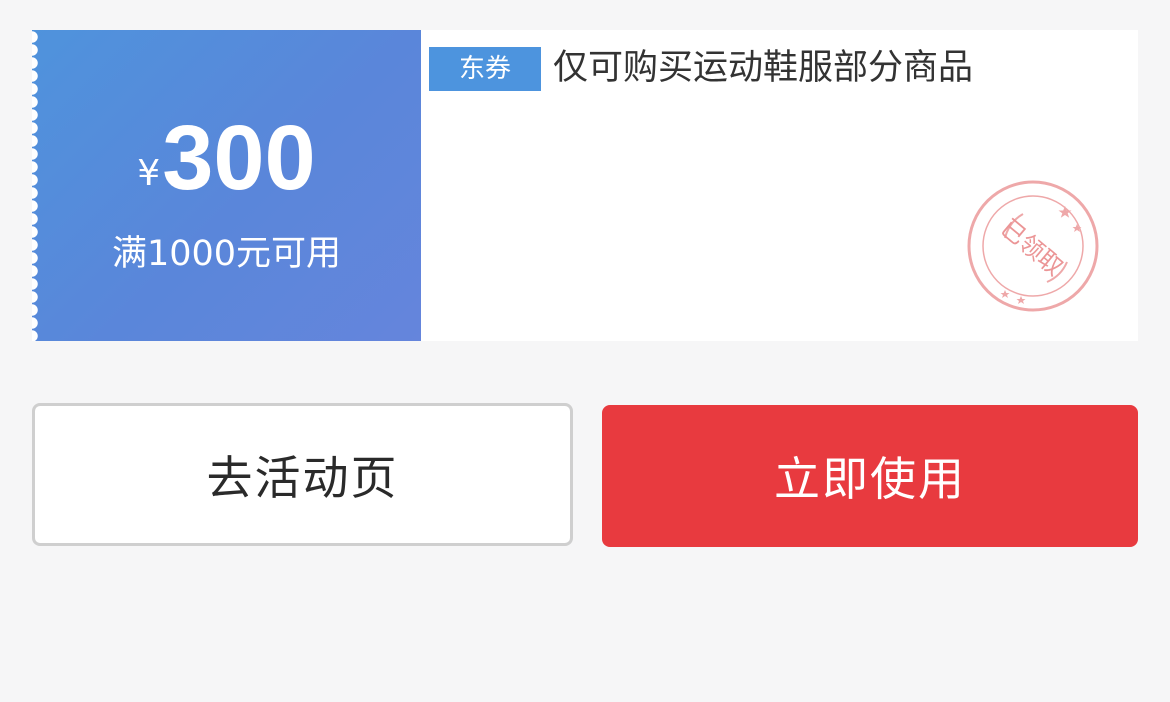  Describe the element at coordinates (870, 476) in the screenshot. I see `use-now-button: 立即使用` at that location.